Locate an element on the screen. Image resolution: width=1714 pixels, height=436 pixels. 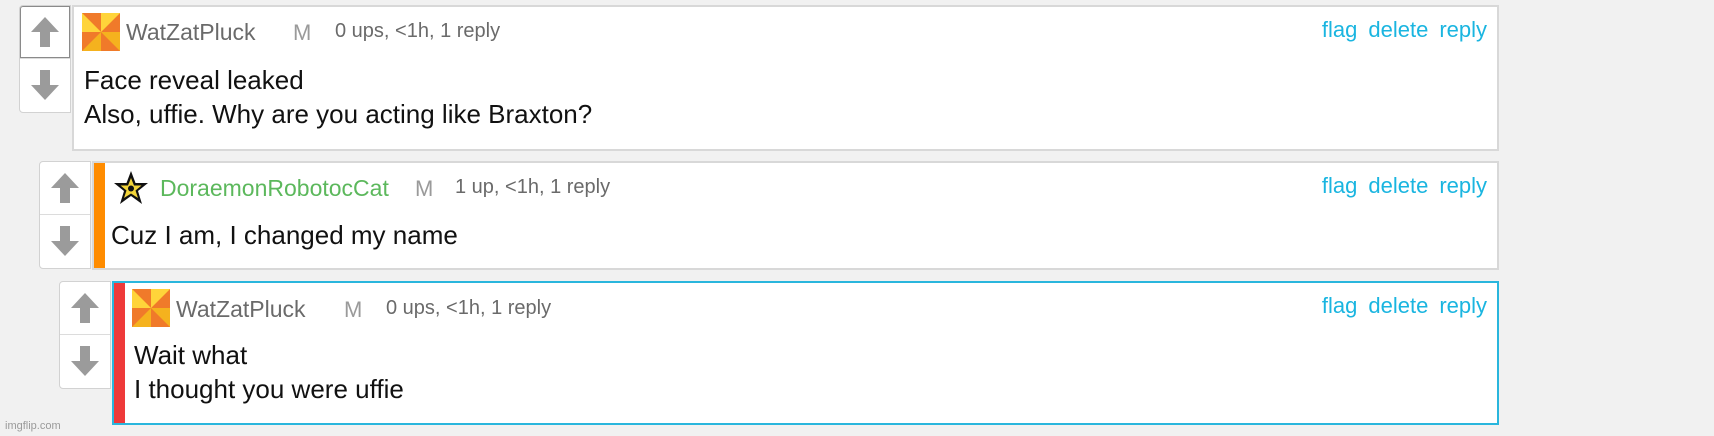
username-link: DoraemonRobotocCat is located at coordinates (274, 188).